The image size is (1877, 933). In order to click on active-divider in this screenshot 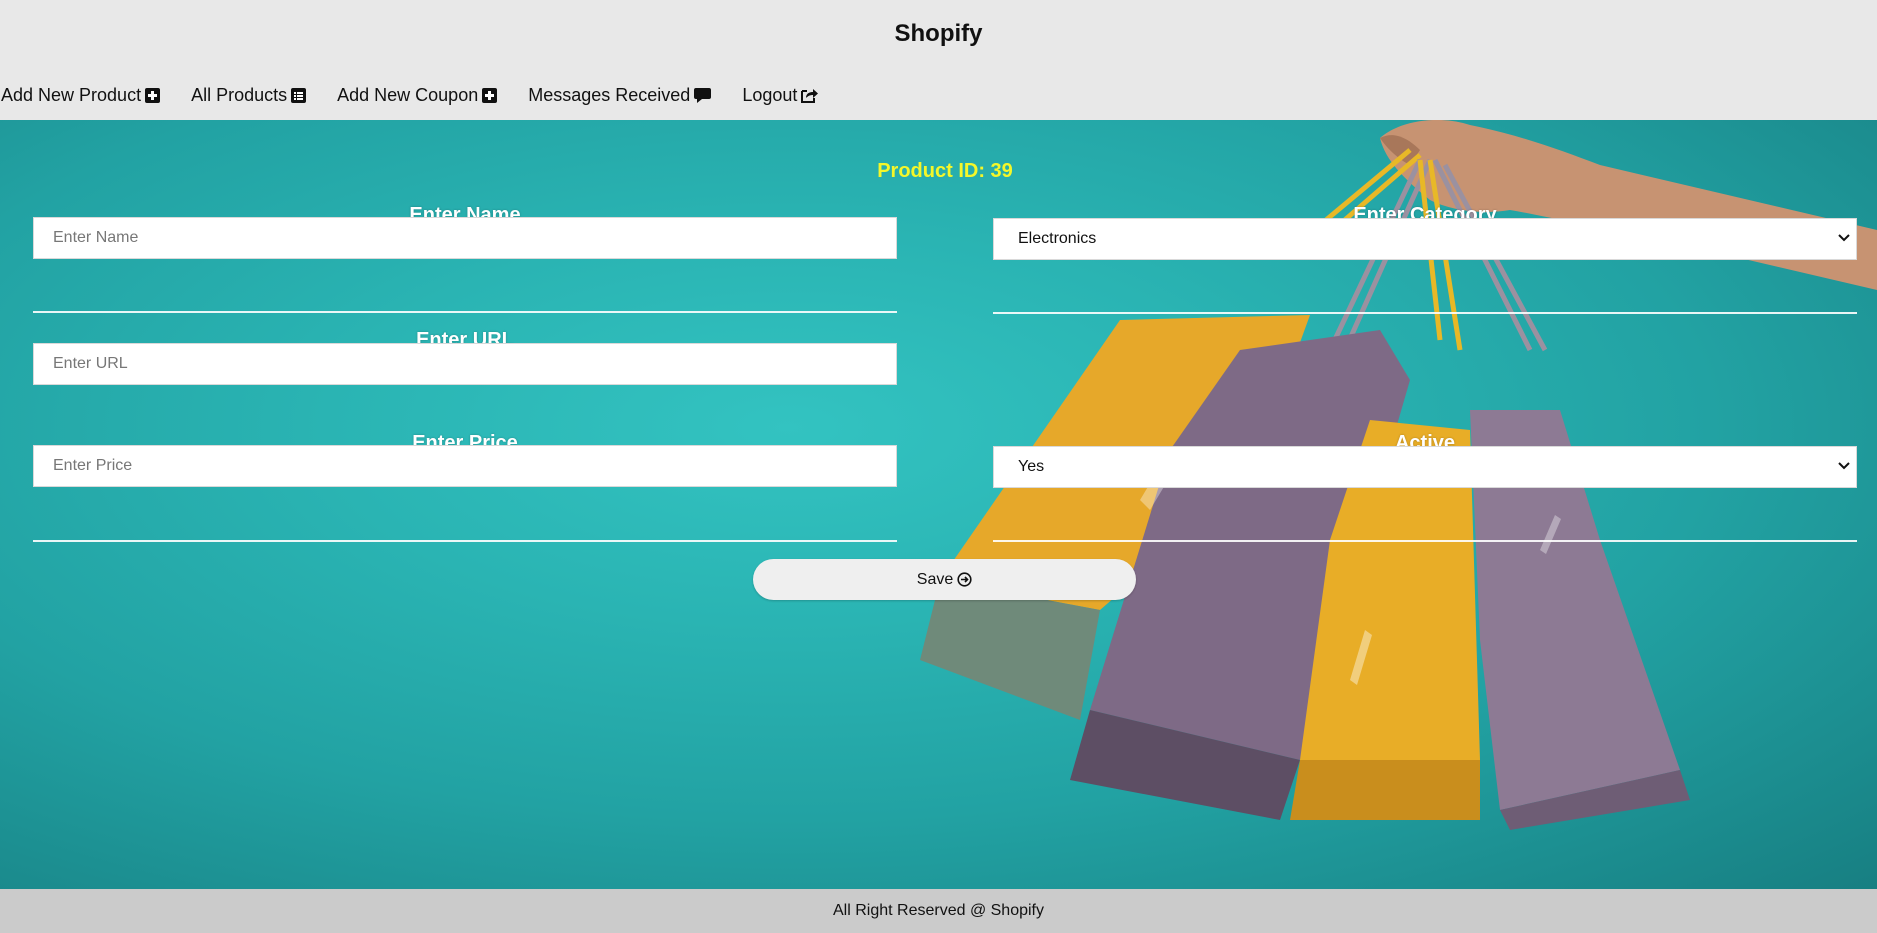, I will do `click(1425, 541)`.